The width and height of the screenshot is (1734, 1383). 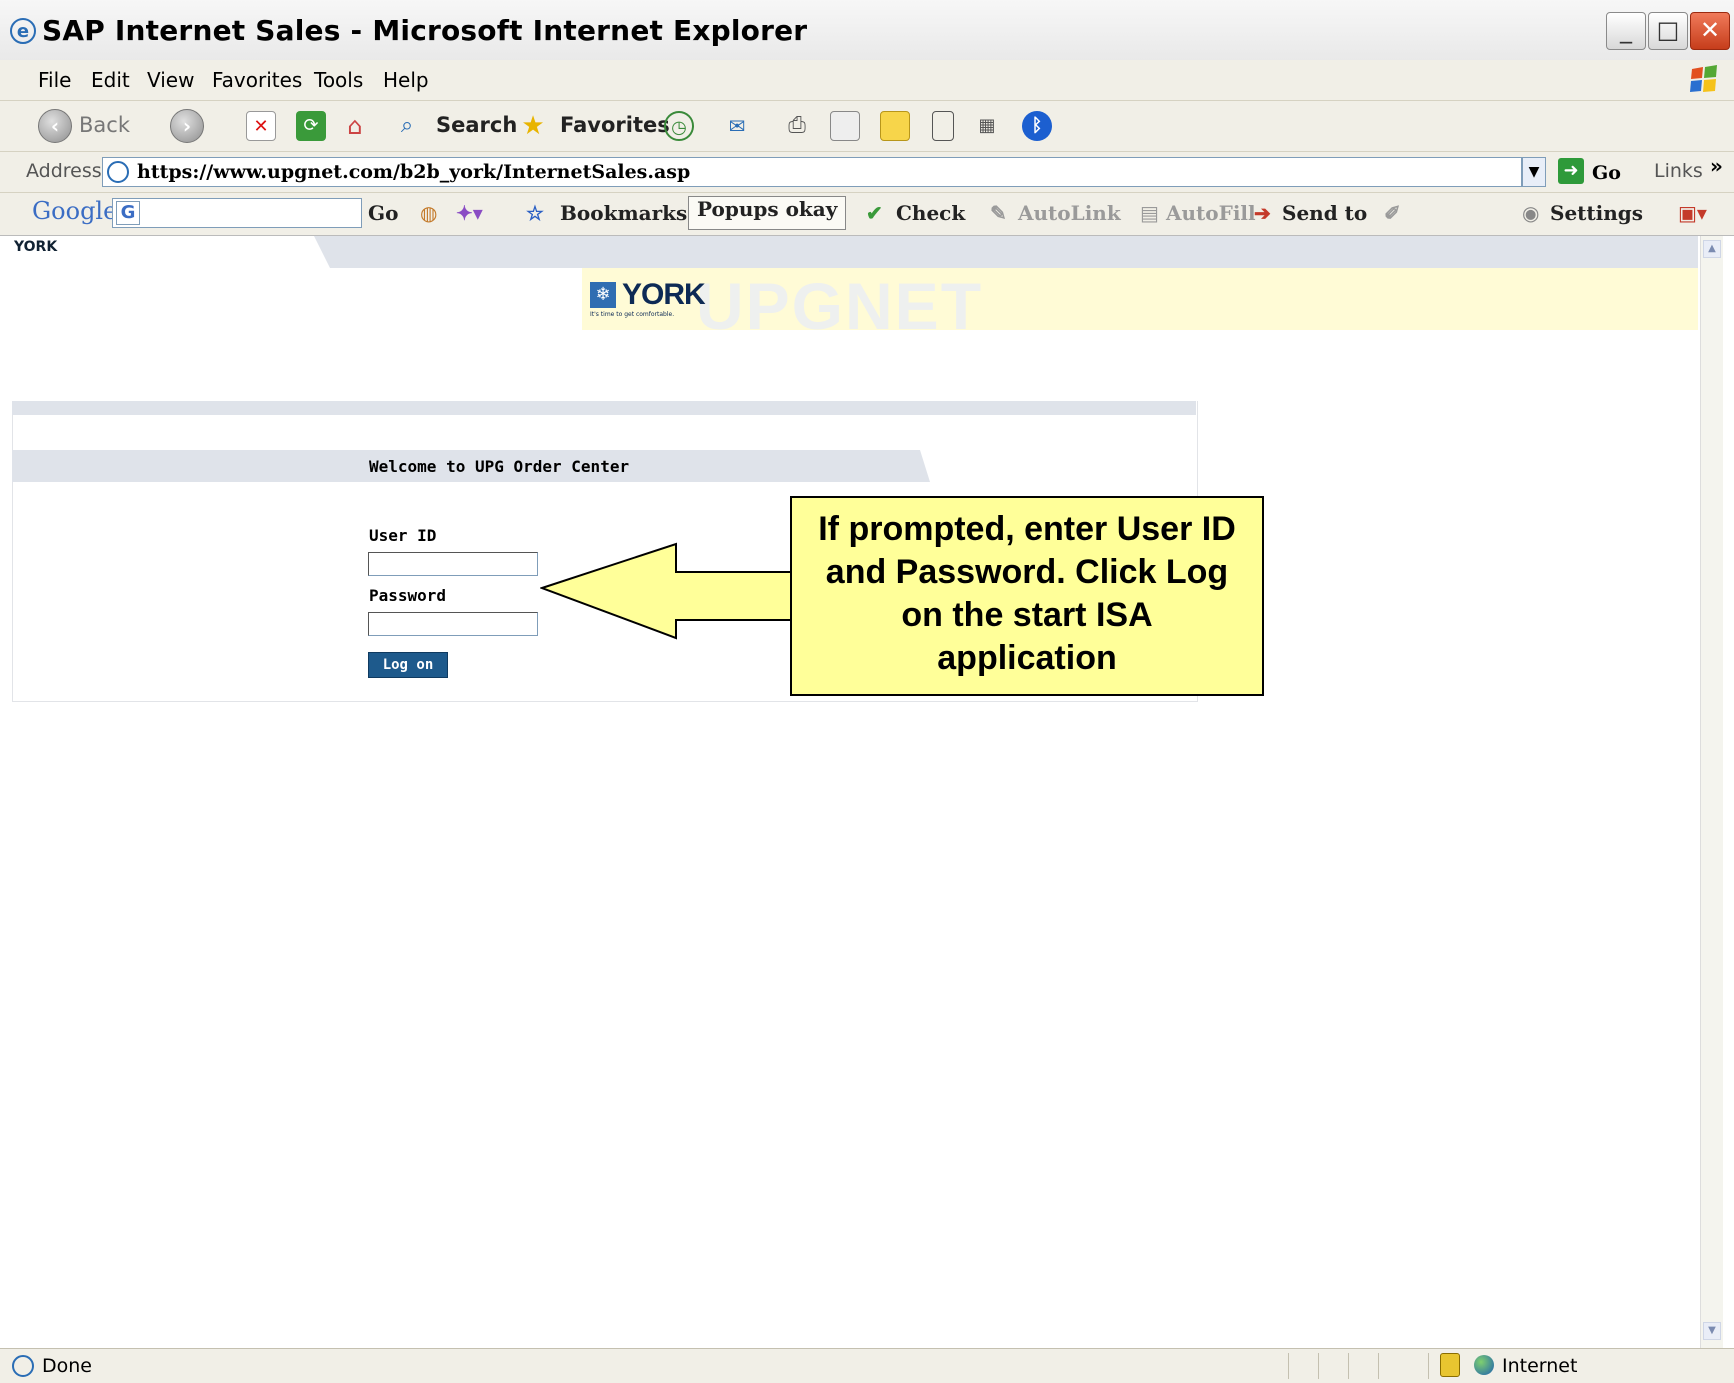 I want to click on go-arrow-icon: ➜, so click(x=1571, y=171).